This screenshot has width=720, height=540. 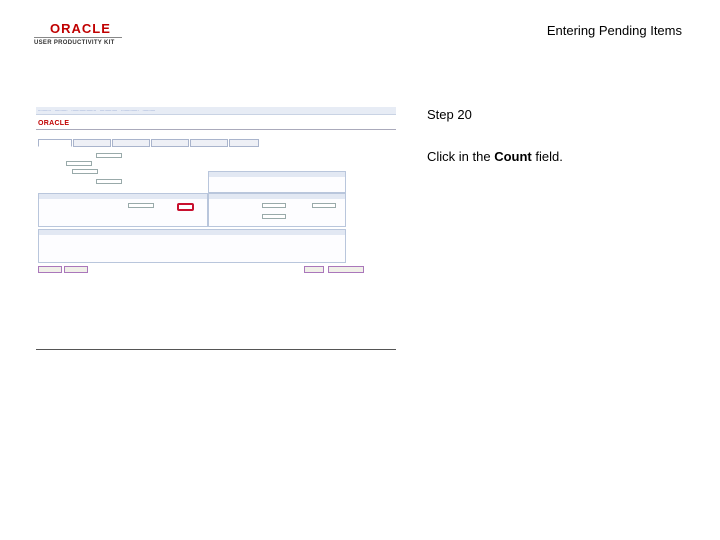 I want to click on logo-brand: ORACLE, so click(x=80, y=28).